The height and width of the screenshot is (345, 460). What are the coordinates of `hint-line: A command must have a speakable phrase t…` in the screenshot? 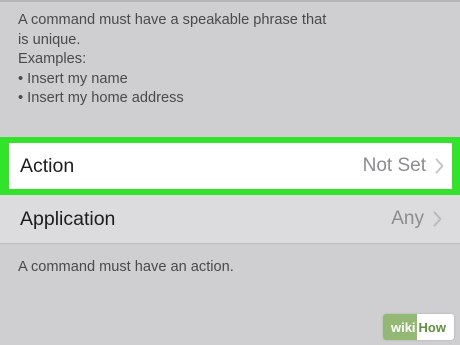 It's located at (172, 20).